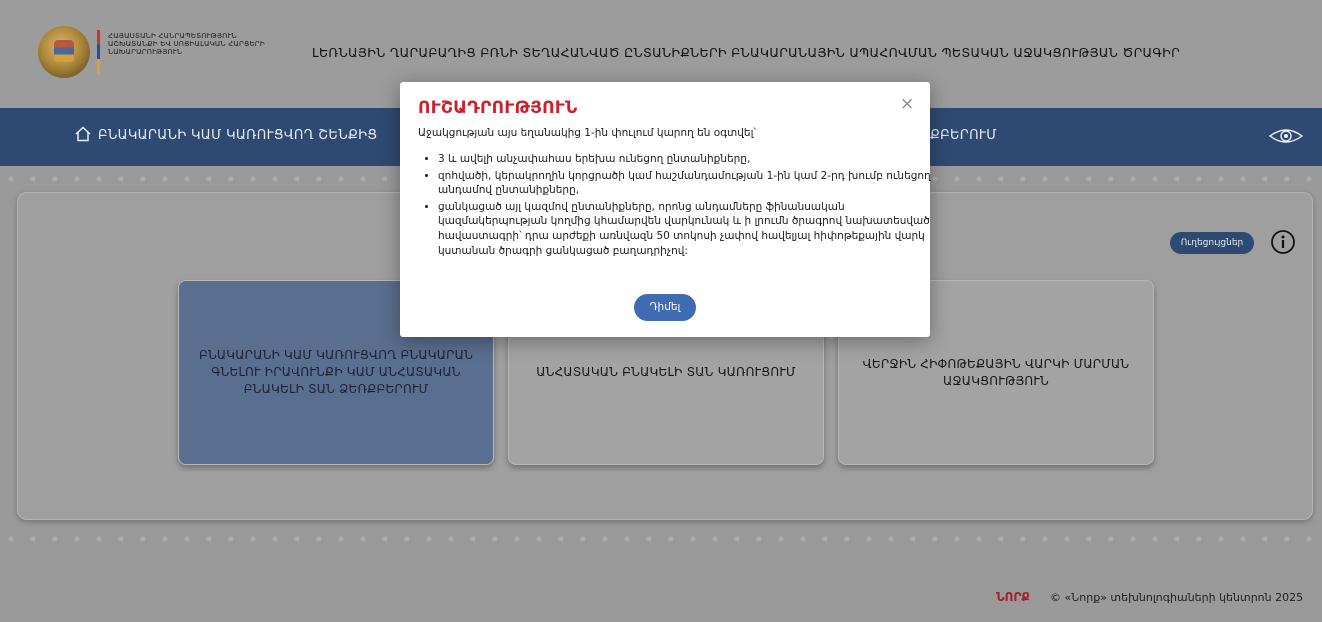 The image size is (1322, 622). I want to click on close-icon: ×, so click(907, 104).